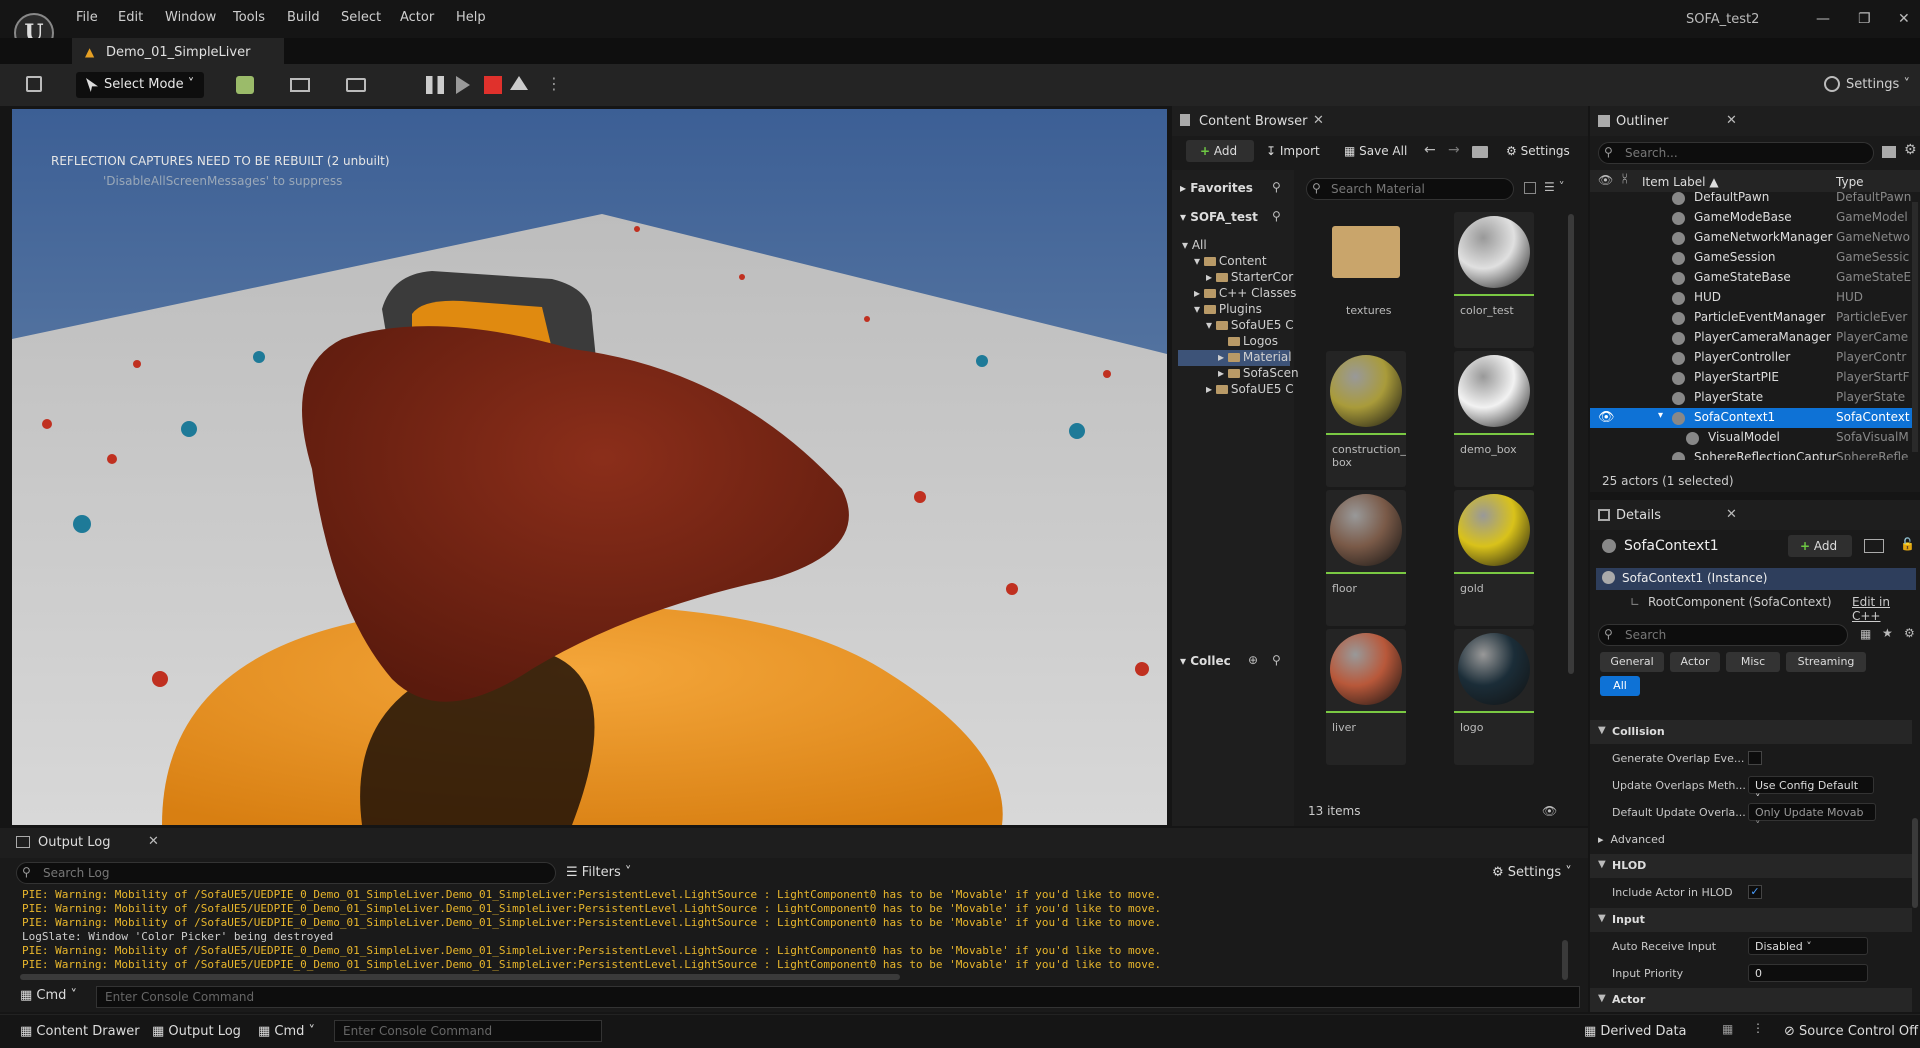  I want to click on favorite-icon: ★, so click(1887, 633).